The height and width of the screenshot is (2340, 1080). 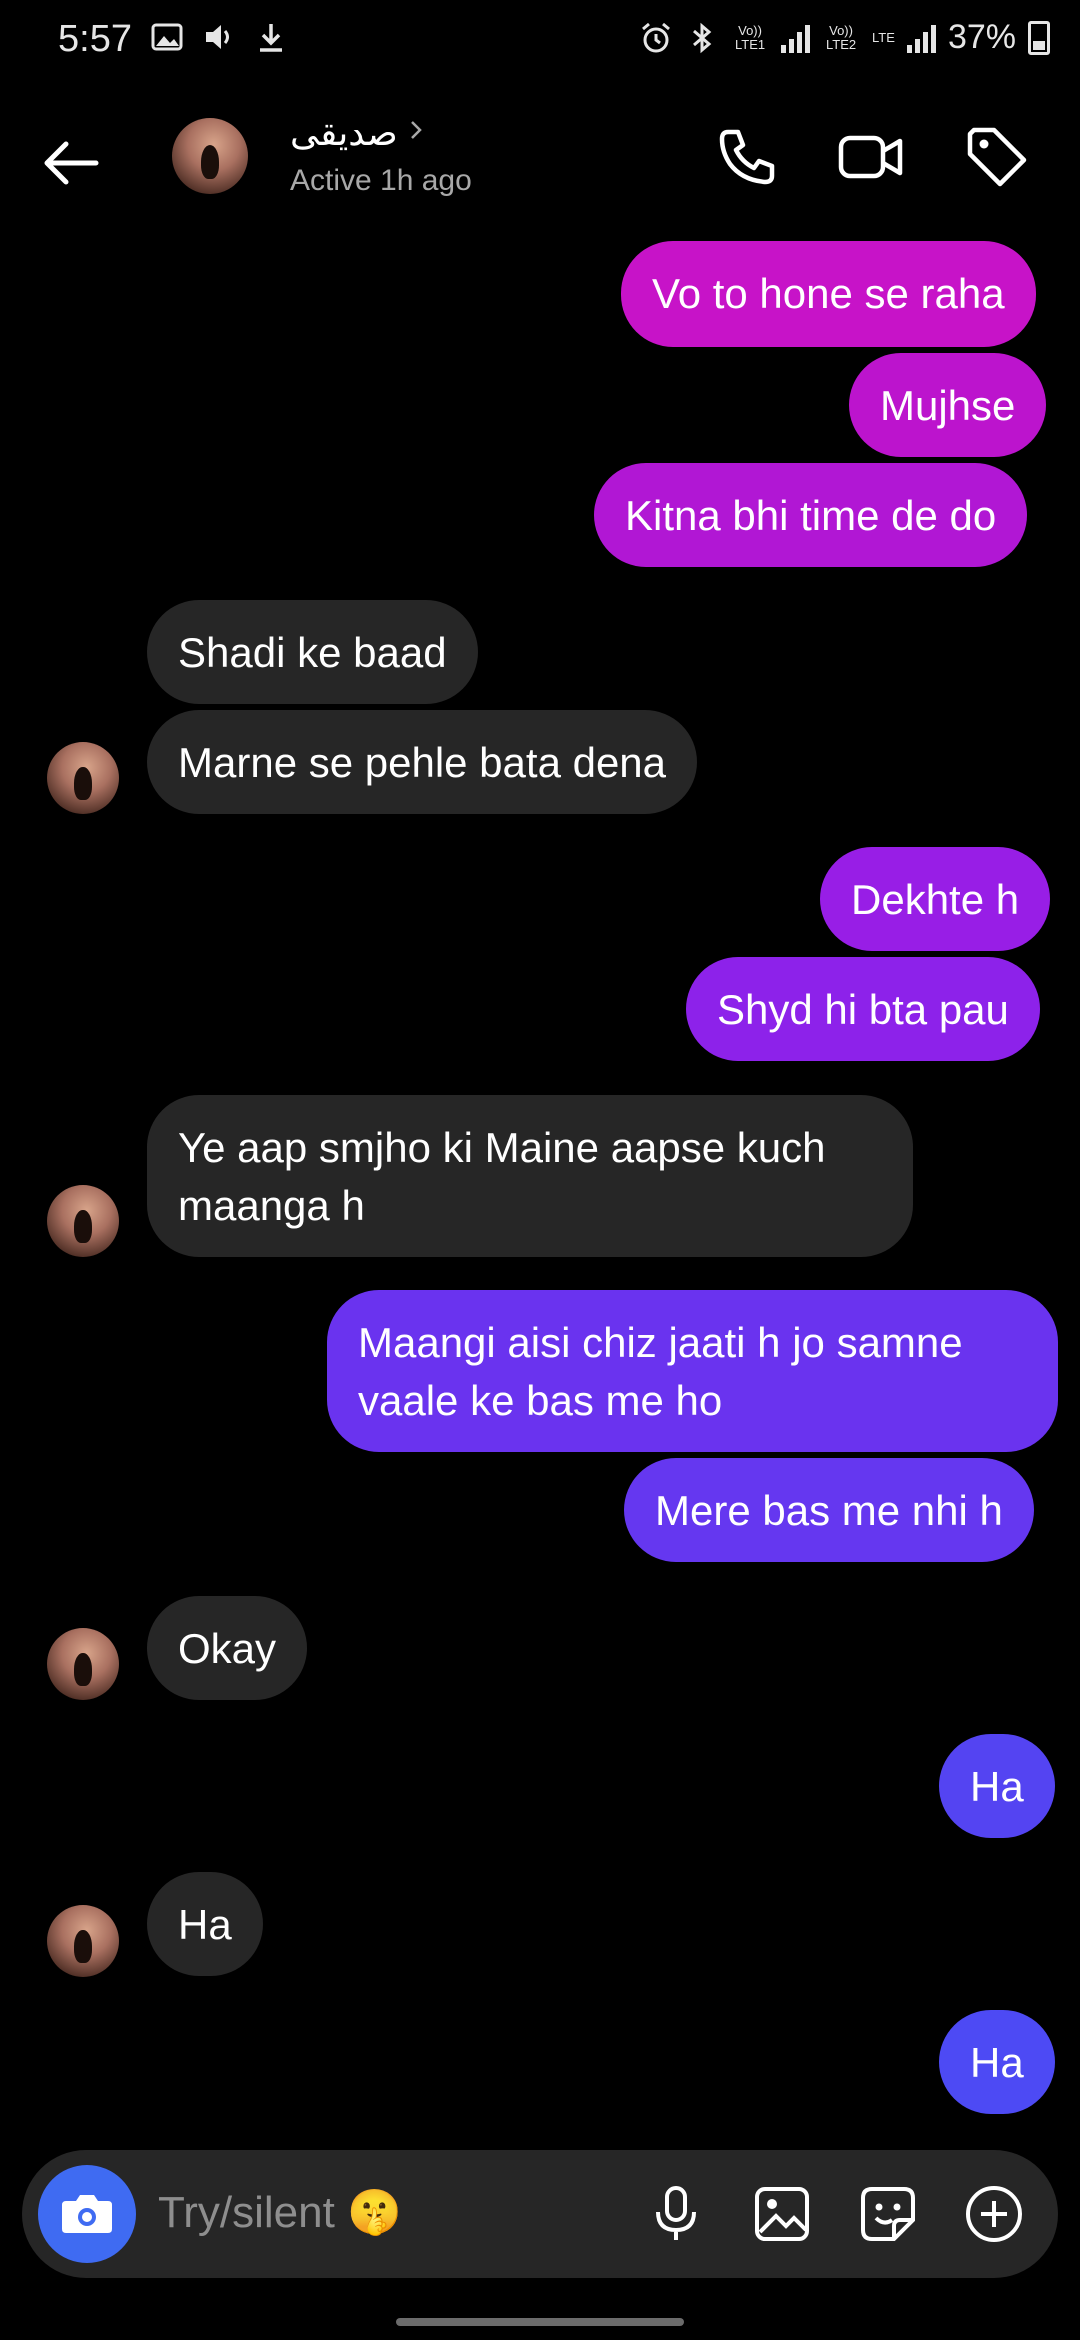 I want to click on video-call-icon, so click(x=871, y=157).